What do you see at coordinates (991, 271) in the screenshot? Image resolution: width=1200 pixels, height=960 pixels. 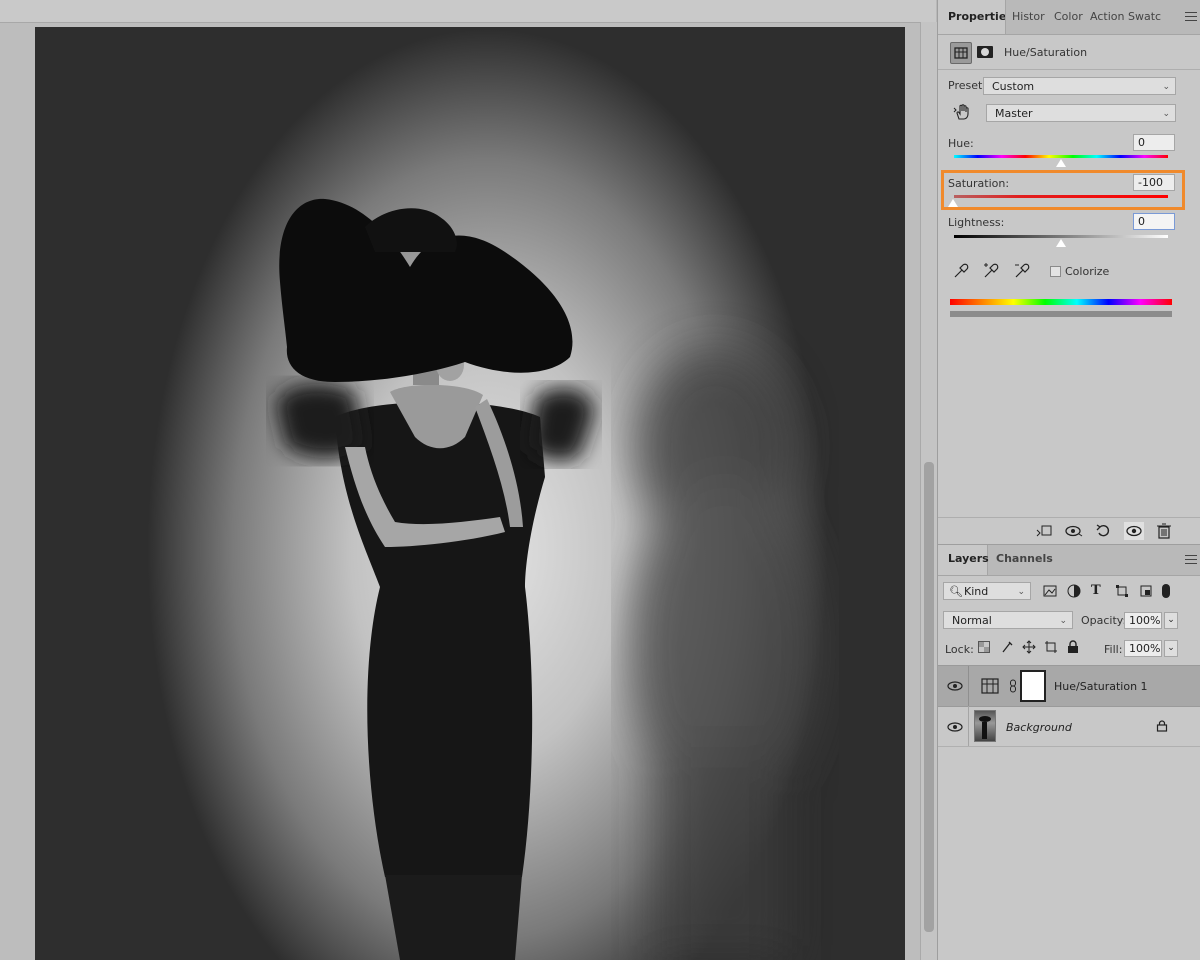 I see `eyedropper-add-icon` at bounding box center [991, 271].